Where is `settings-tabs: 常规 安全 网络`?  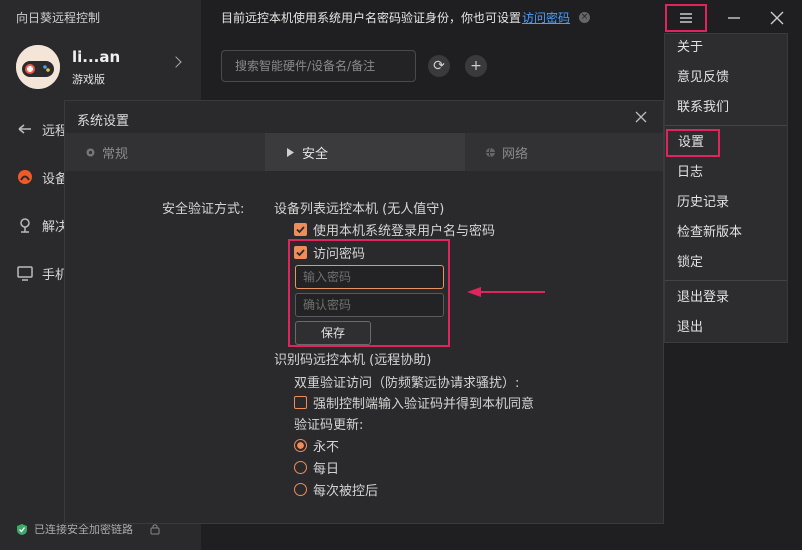 settings-tabs: 常规 安全 网络 is located at coordinates (364, 152).